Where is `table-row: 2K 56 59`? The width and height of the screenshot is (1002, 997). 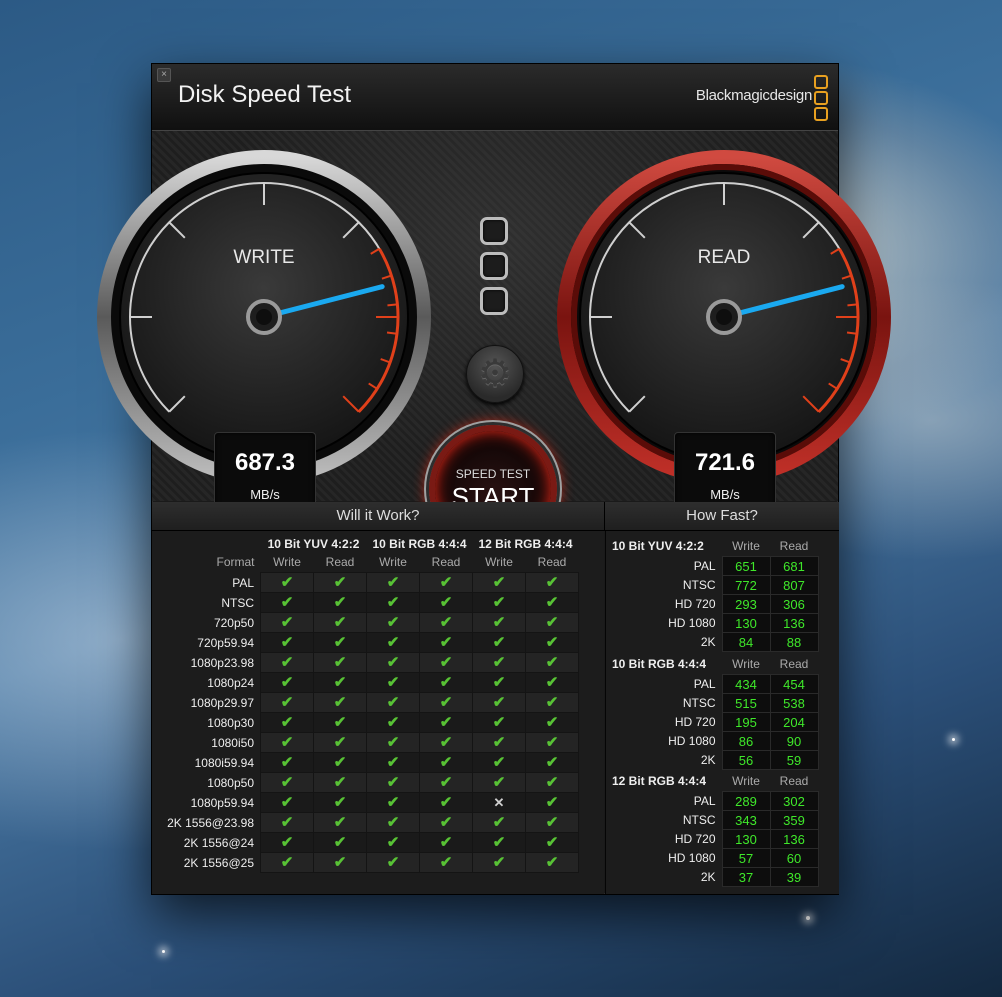 table-row: 2K 56 59 is located at coordinates (715, 760).